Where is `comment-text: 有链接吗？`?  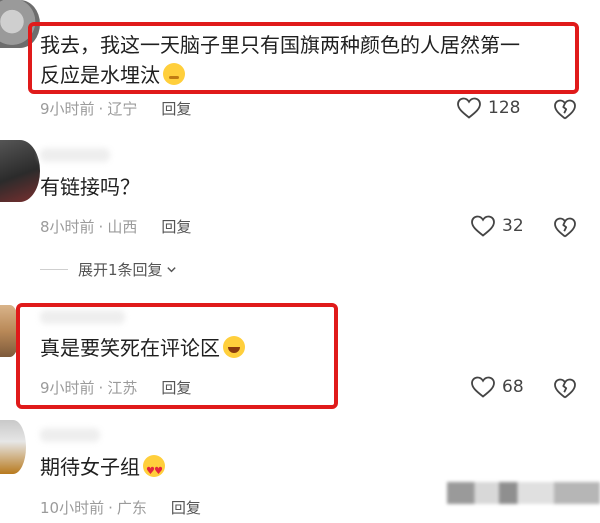
comment-text: 有链接吗？ is located at coordinates (90, 187).